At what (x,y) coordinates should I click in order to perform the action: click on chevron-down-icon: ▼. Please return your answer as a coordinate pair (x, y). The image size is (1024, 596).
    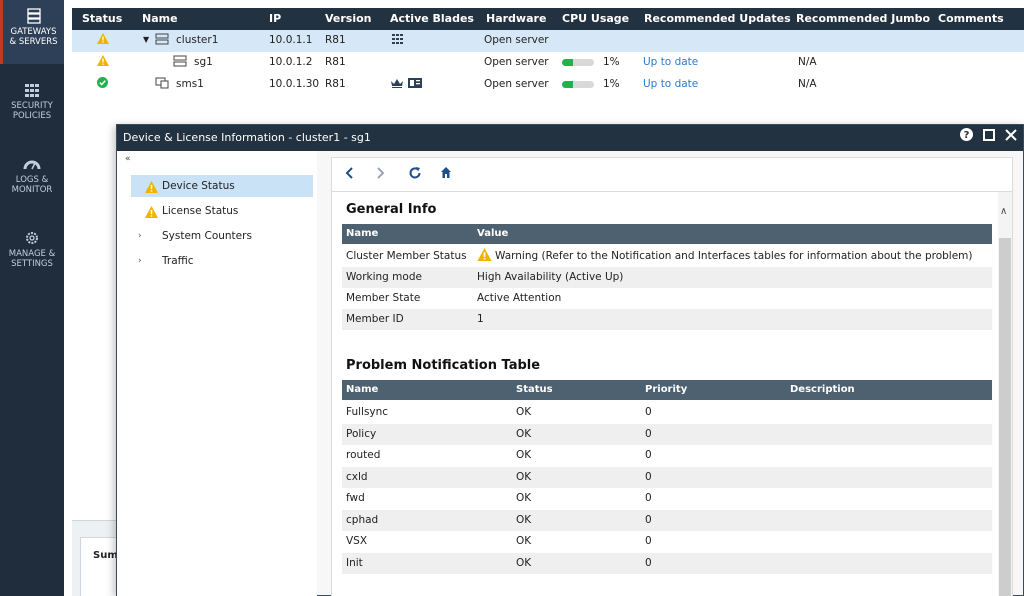
    Looking at the image, I should click on (146, 39).